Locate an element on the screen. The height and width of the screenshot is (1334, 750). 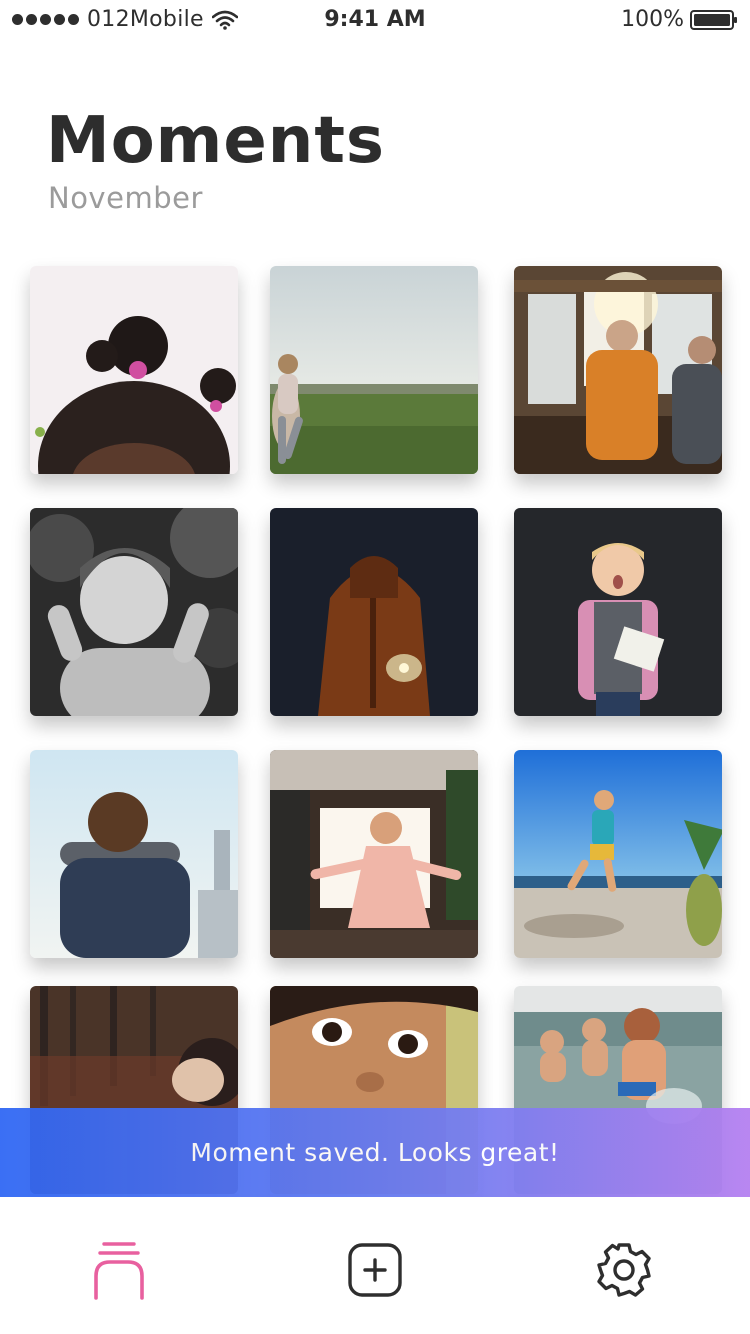
toast-notification: Moment saved. Looks great! is located at coordinates (375, 1152).